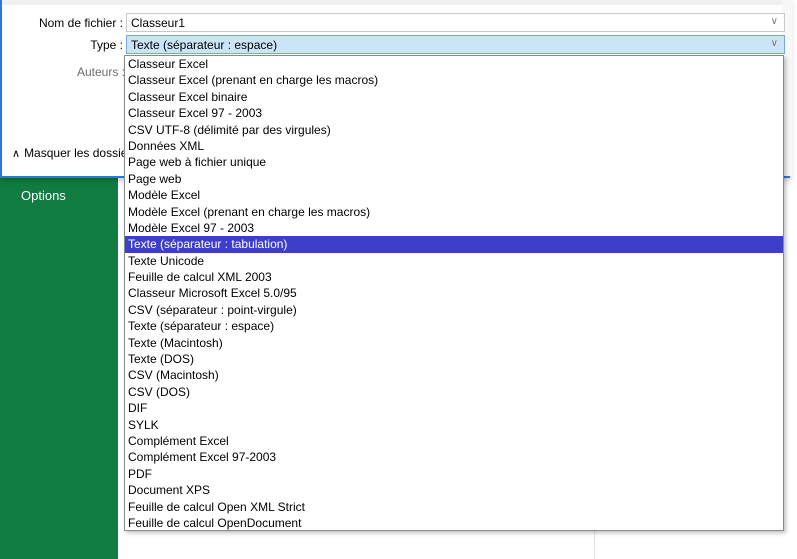 The width and height of the screenshot is (797, 559). I want to click on dropdown-option: Page web, so click(454, 179).